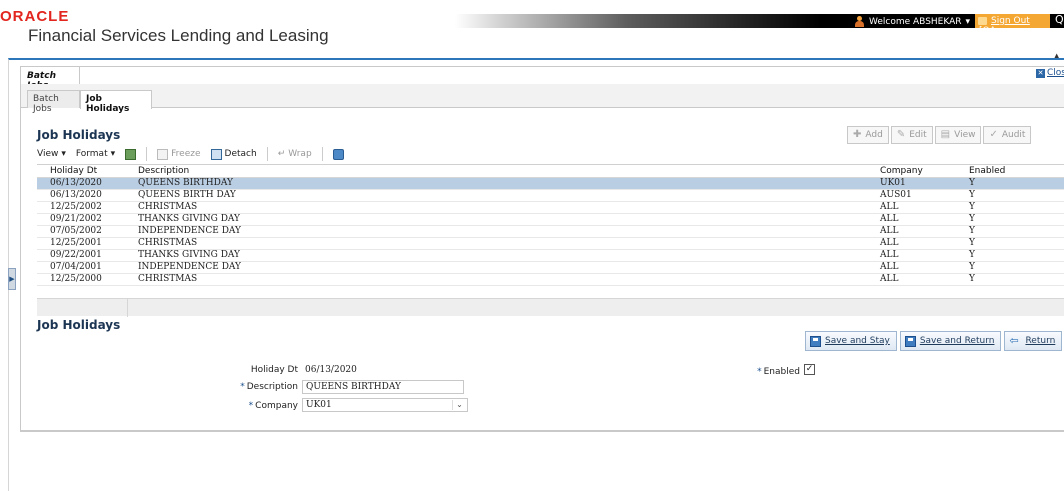  I want to click on sidebar-toggle-icon: ▶, so click(12, 279).